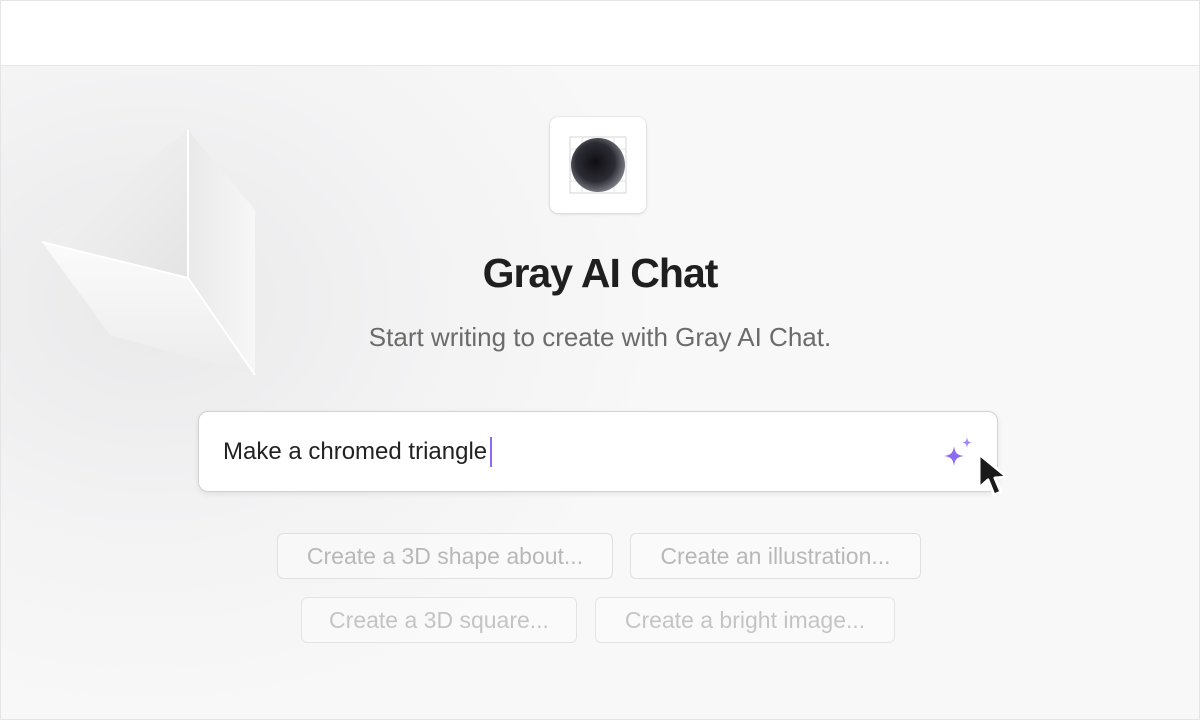  What do you see at coordinates (600, 273) in the screenshot?
I see `page-title: Gray AI Chat` at bounding box center [600, 273].